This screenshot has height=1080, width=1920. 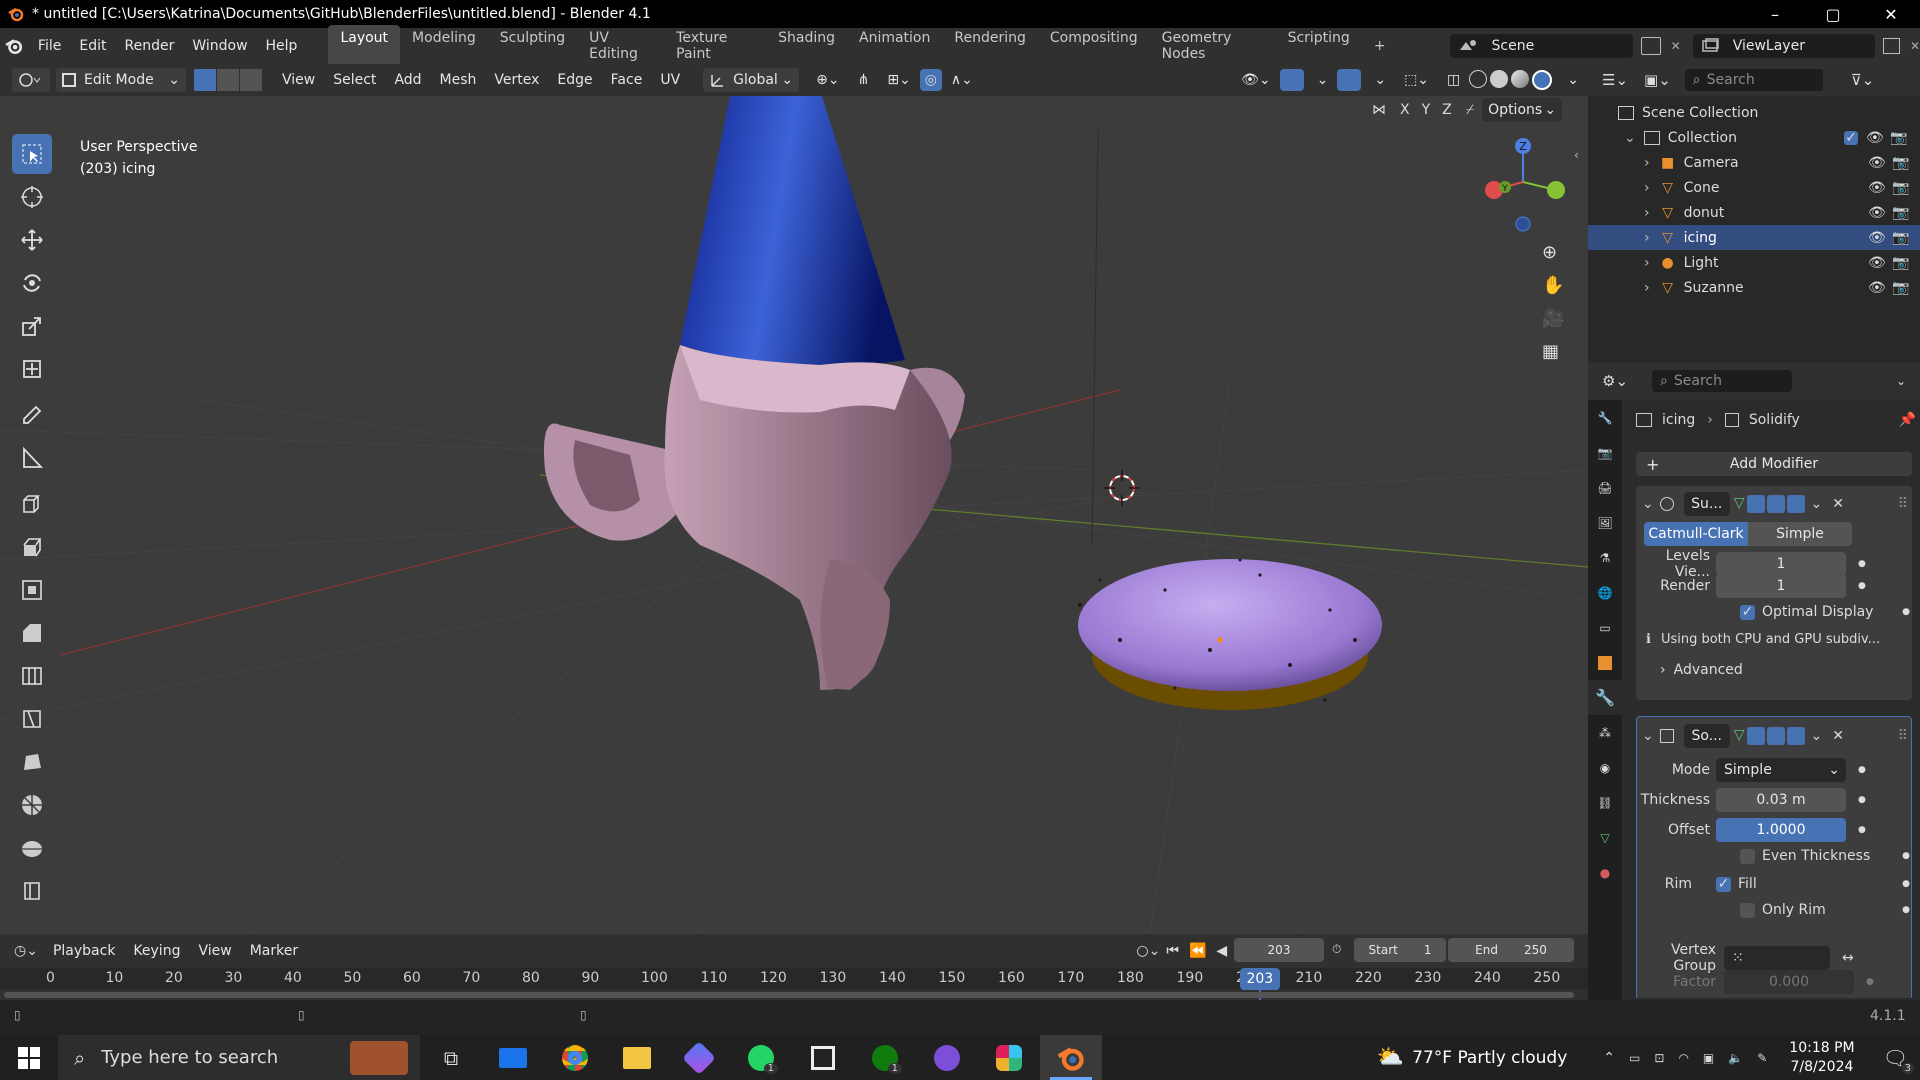 What do you see at coordinates (1903, 504) in the screenshot?
I see `subsurf-drag-handle-icon: ⠿` at bounding box center [1903, 504].